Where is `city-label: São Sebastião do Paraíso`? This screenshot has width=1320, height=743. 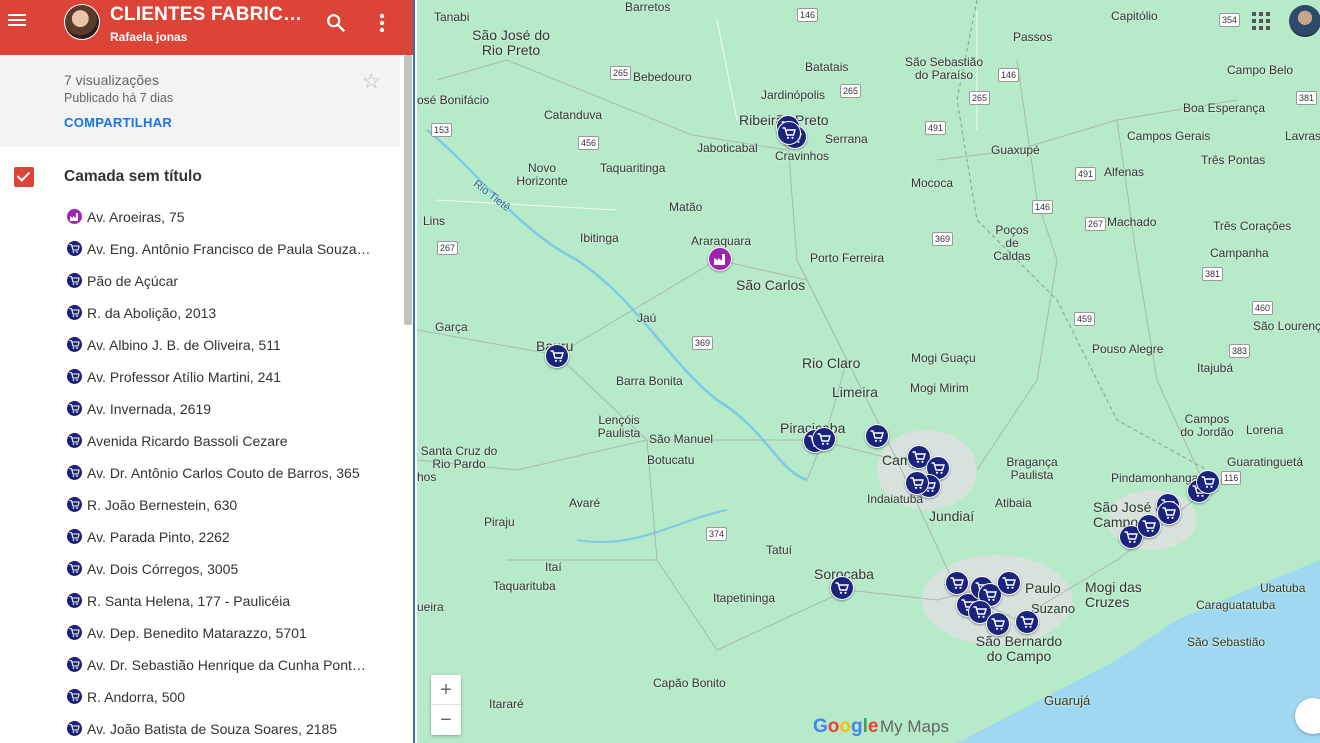
city-label: São Sebastião do Paraíso is located at coordinates (944, 68).